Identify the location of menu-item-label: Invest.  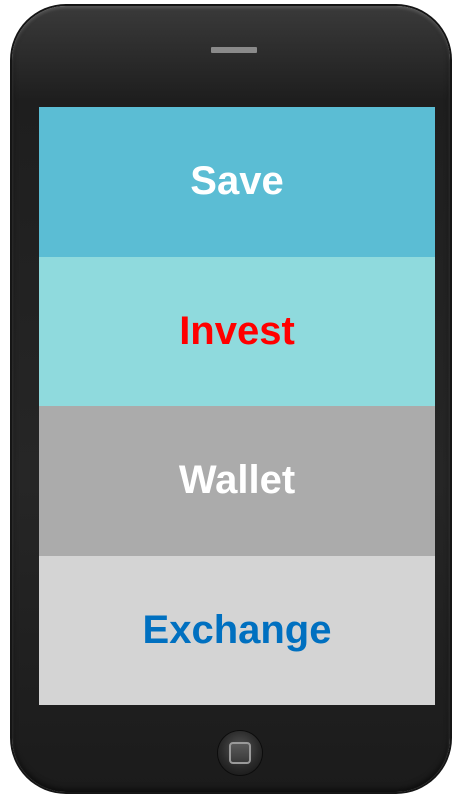
(237, 330).